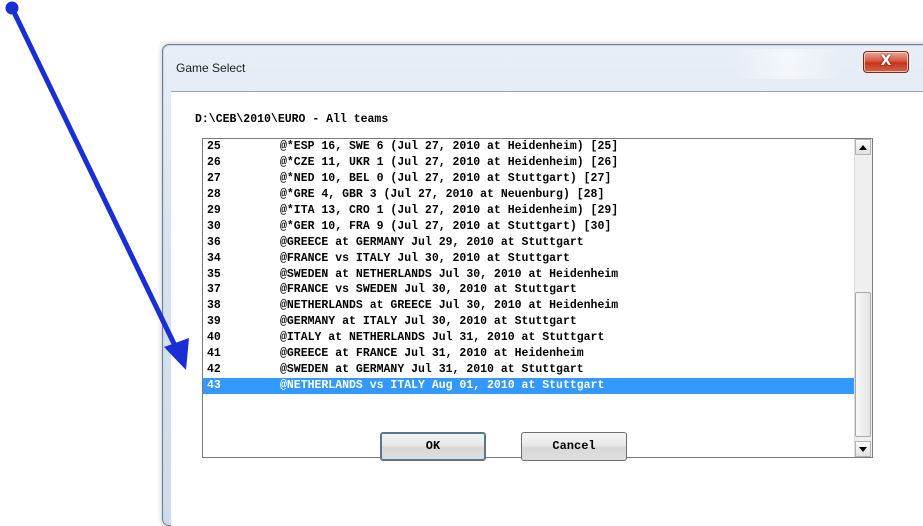  Describe the element at coordinates (214, 226) in the screenshot. I see `game-number: 30` at that location.